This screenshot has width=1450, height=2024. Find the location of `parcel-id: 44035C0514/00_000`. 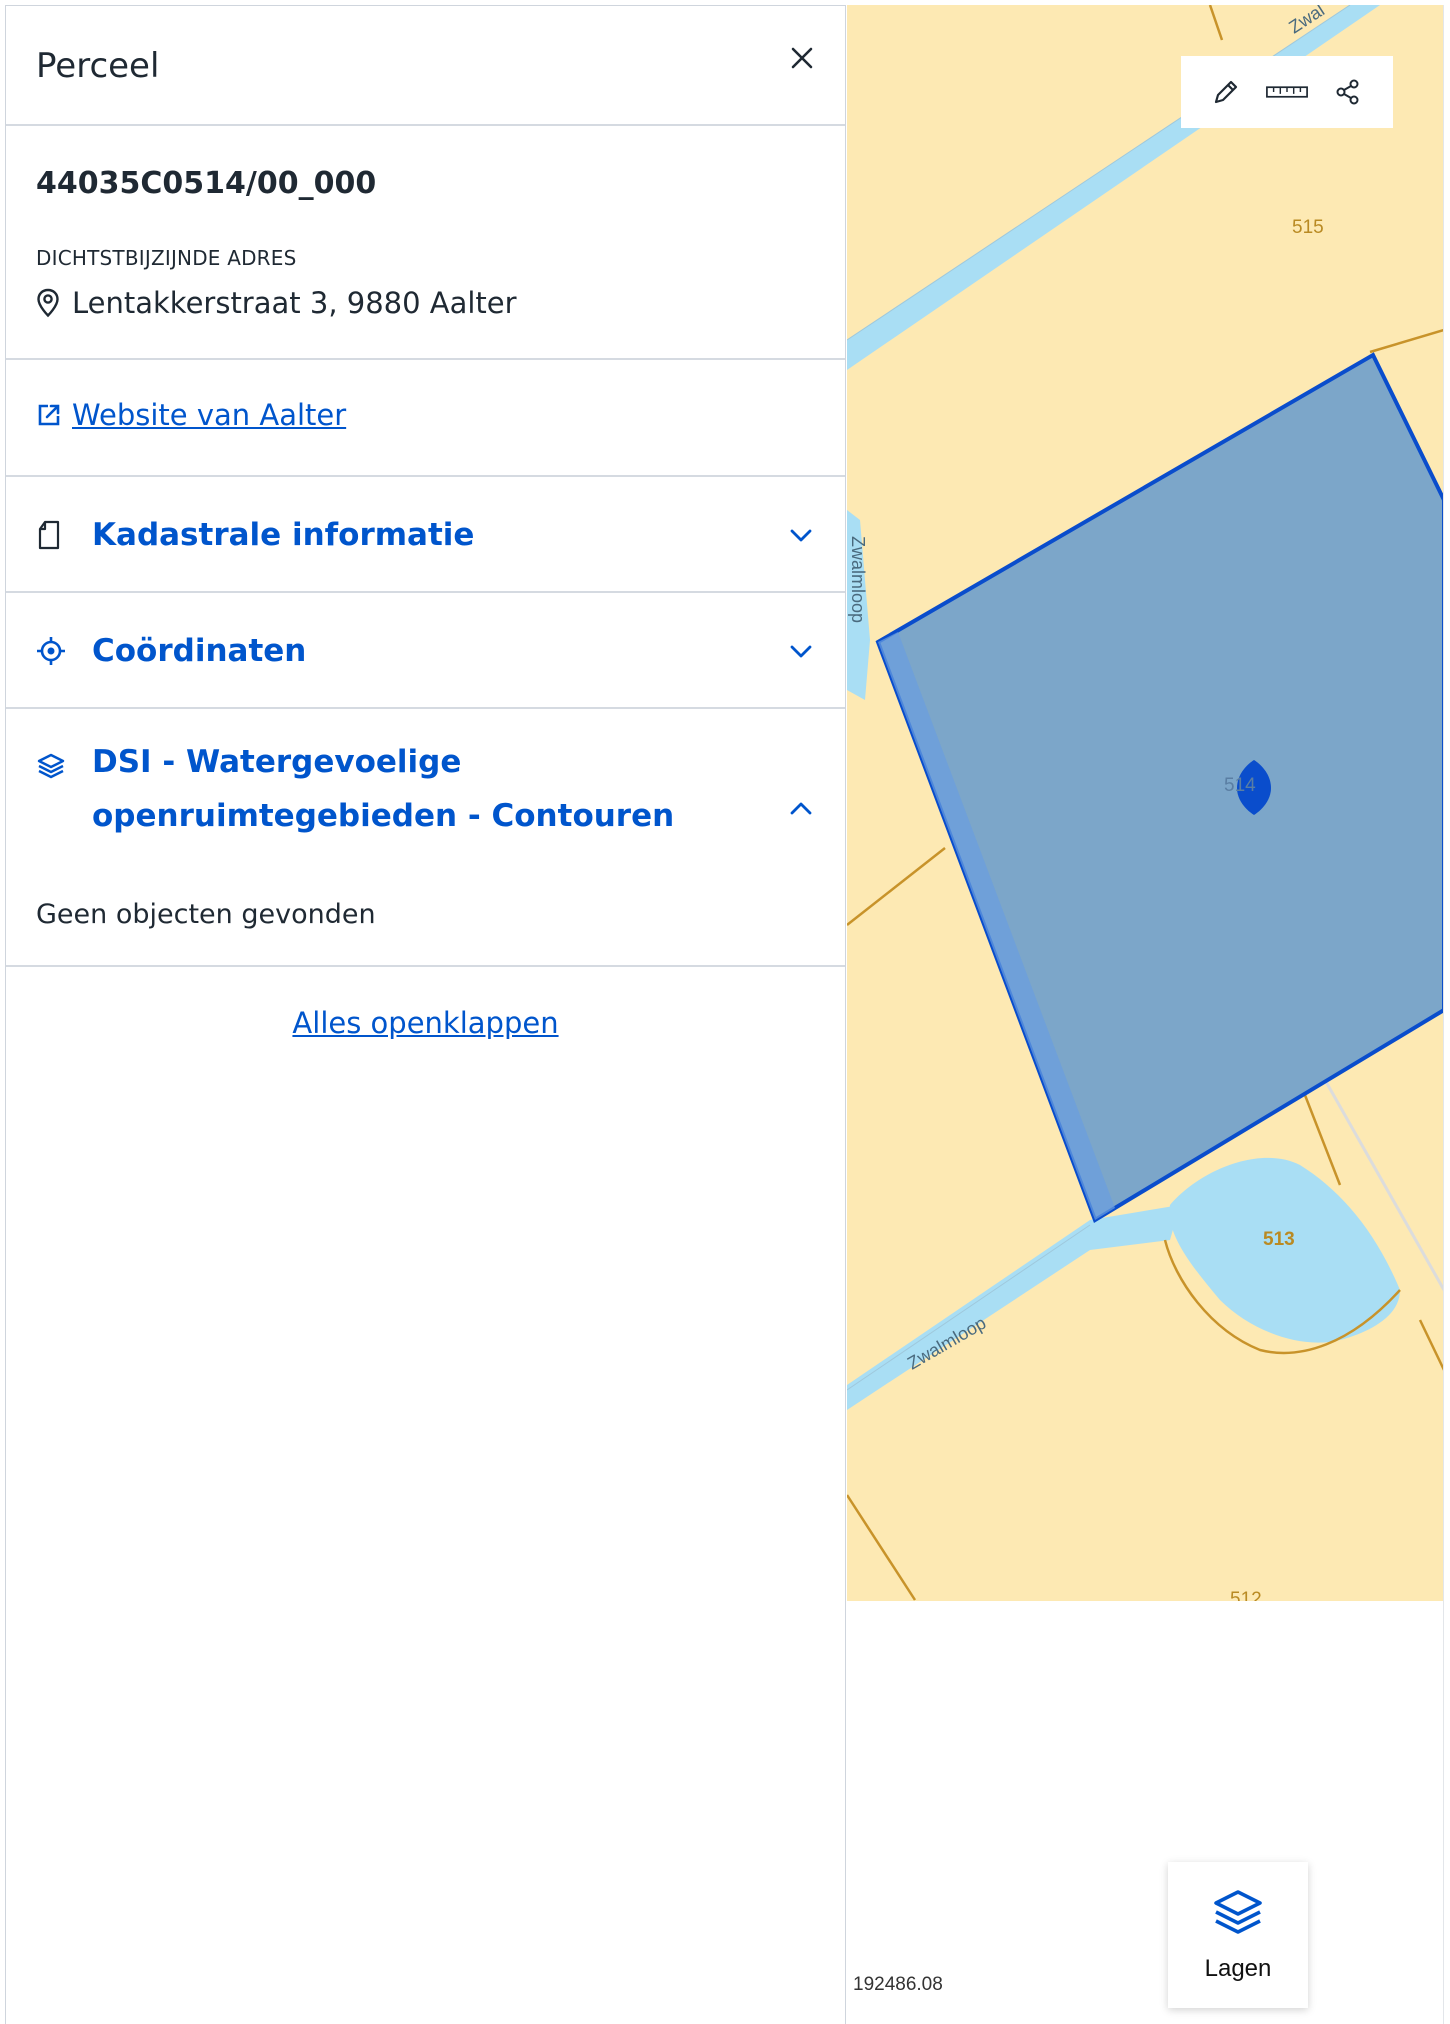

parcel-id: 44035C0514/00_000 is located at coordinates (206, 183).